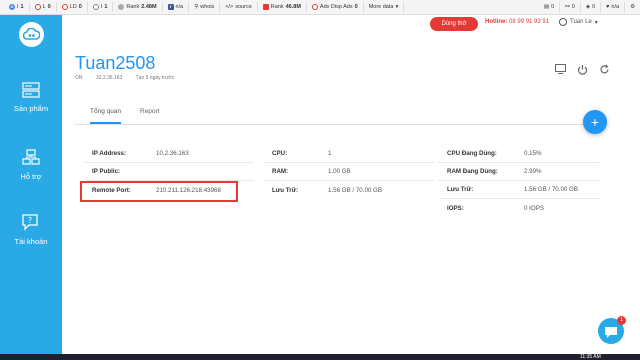  I want to click on google-icon: G, so click(12, 7).